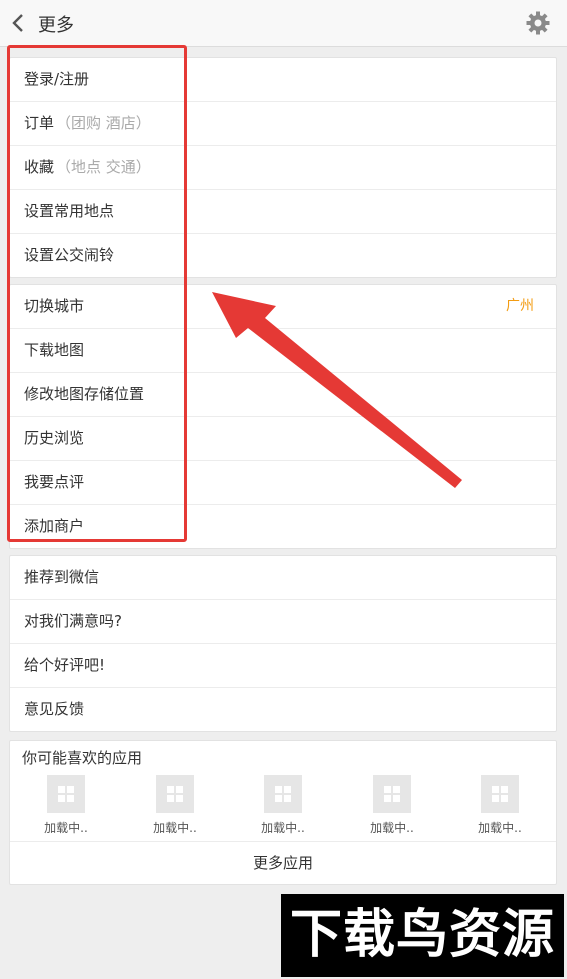  Describe the element at coordinates (283, 622) in the screenshot. I see `satisfaction-item: 对我们满意吗?` at that location.